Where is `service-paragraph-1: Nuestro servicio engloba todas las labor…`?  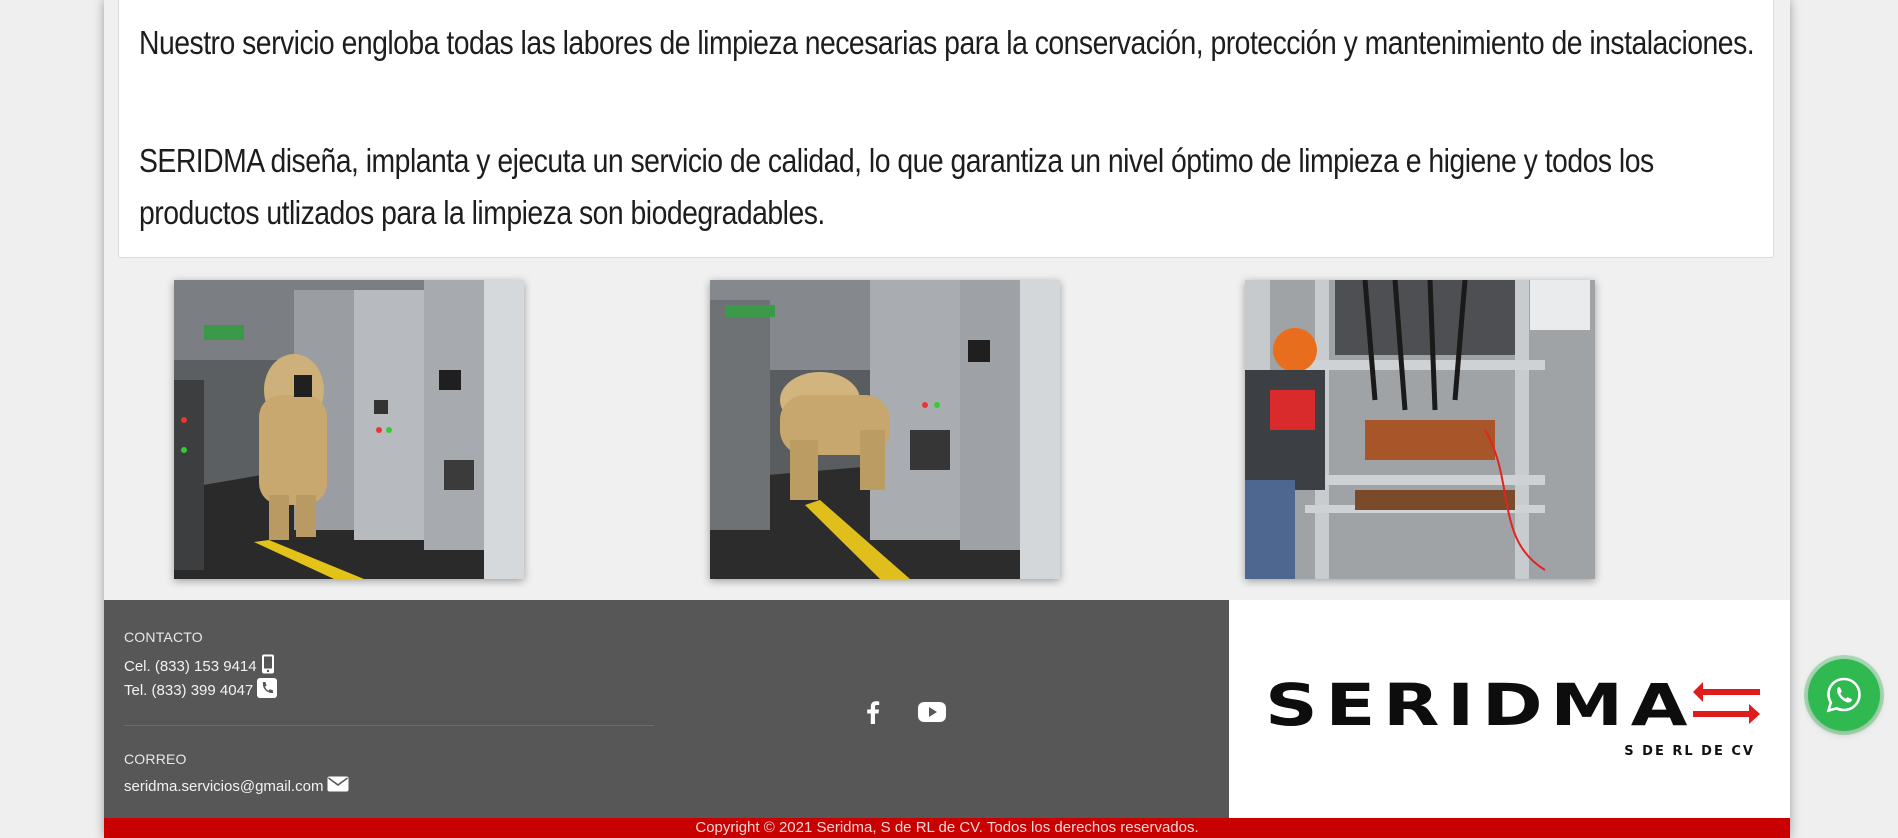 service-paragraph-1: Nuestro servicio engloba todas las labor… is located at coordinates (947, 42).